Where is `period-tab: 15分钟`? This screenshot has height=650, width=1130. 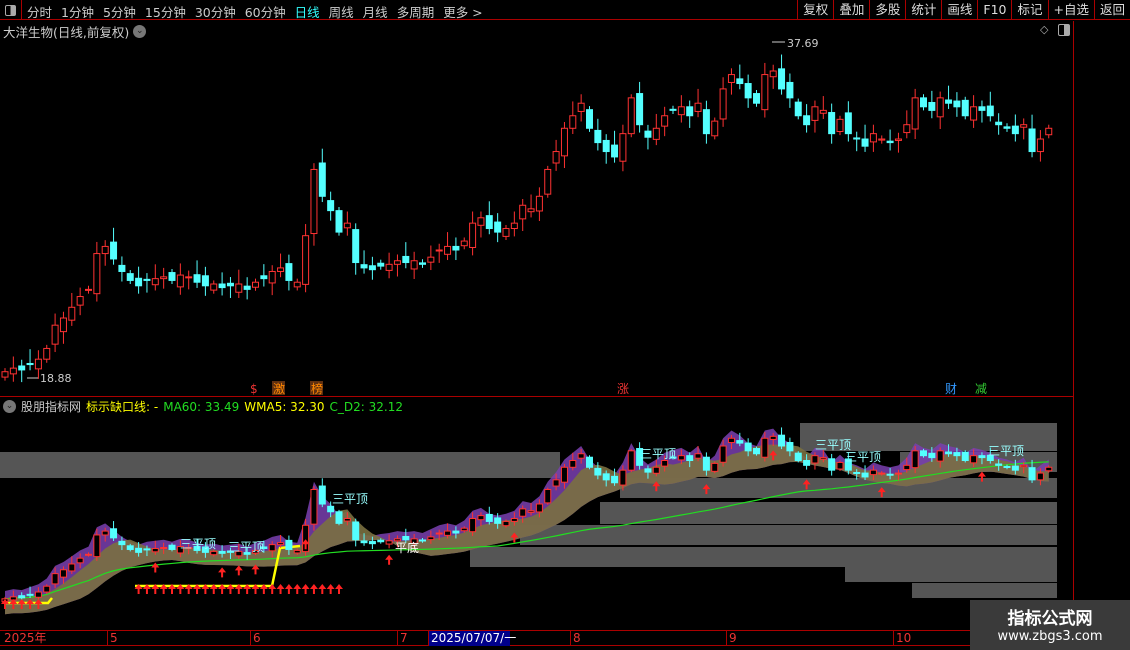 period-tab: 15分钟 is located at coordinates (165, 11).